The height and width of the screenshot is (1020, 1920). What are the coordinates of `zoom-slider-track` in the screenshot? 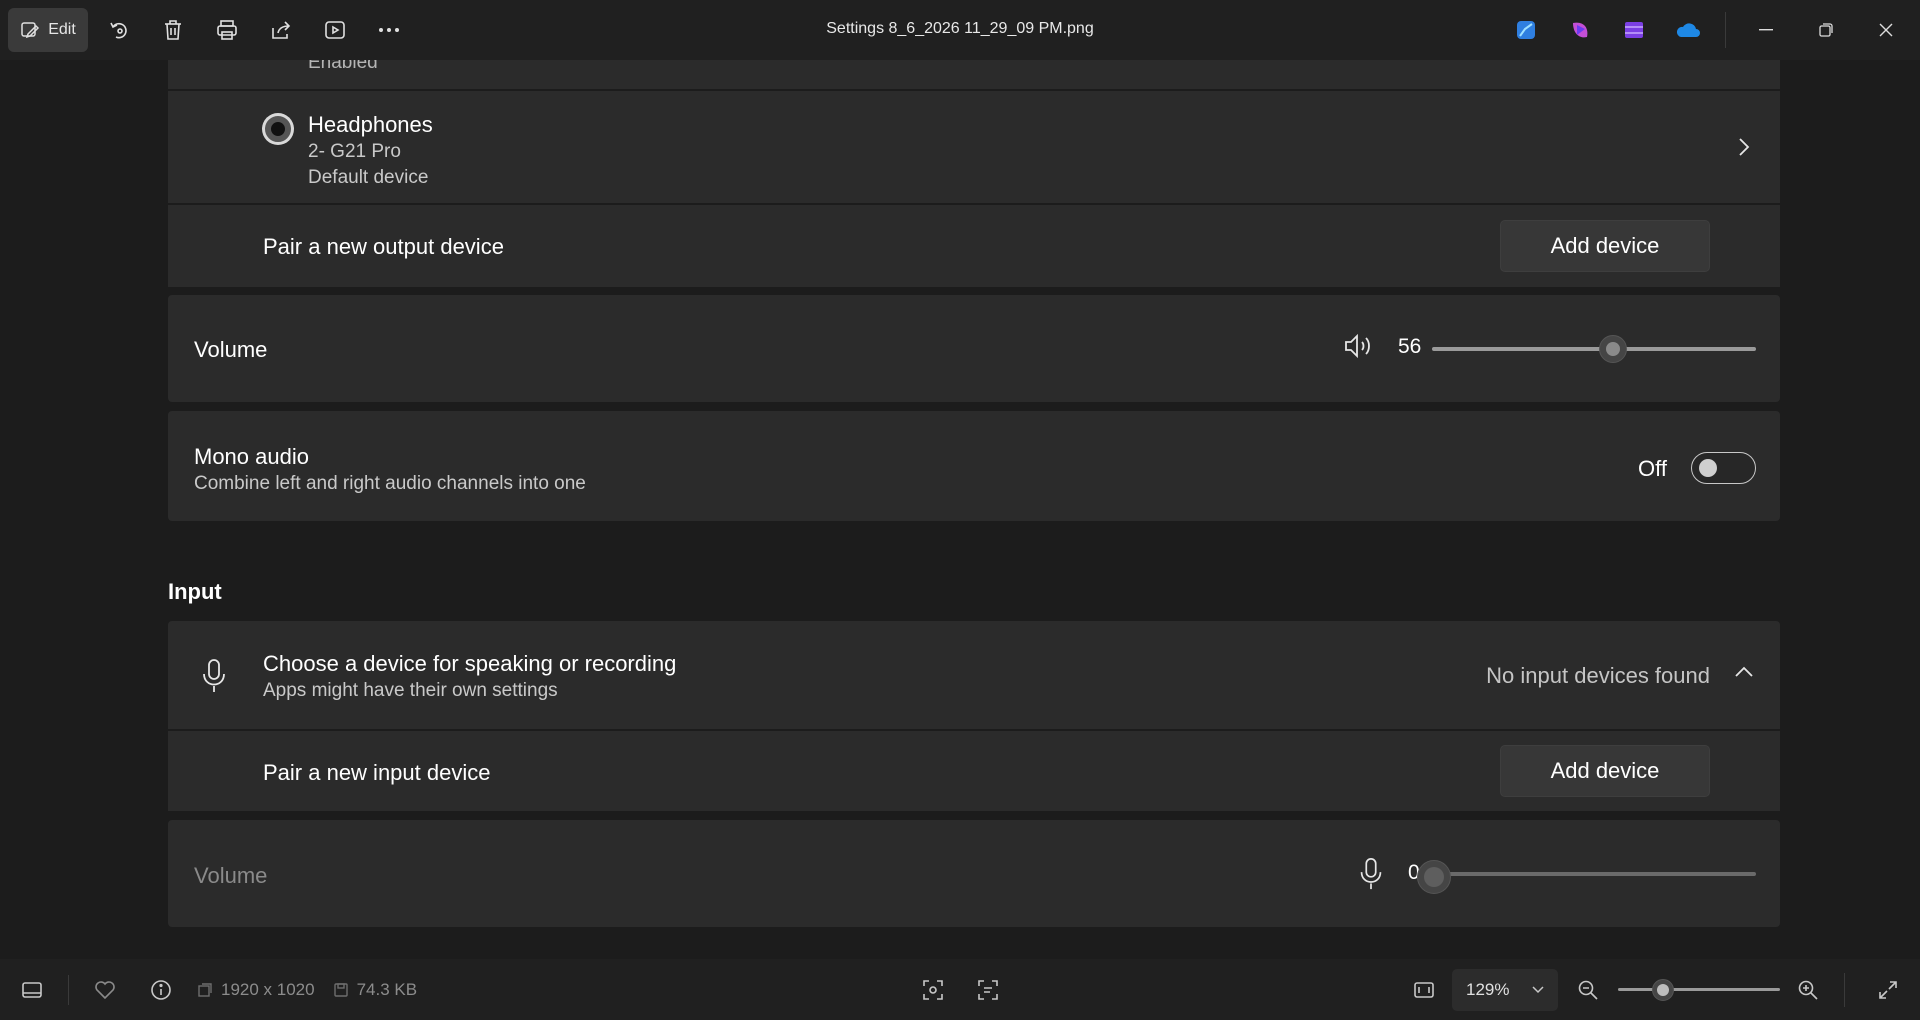 It's located at (1699, 989).